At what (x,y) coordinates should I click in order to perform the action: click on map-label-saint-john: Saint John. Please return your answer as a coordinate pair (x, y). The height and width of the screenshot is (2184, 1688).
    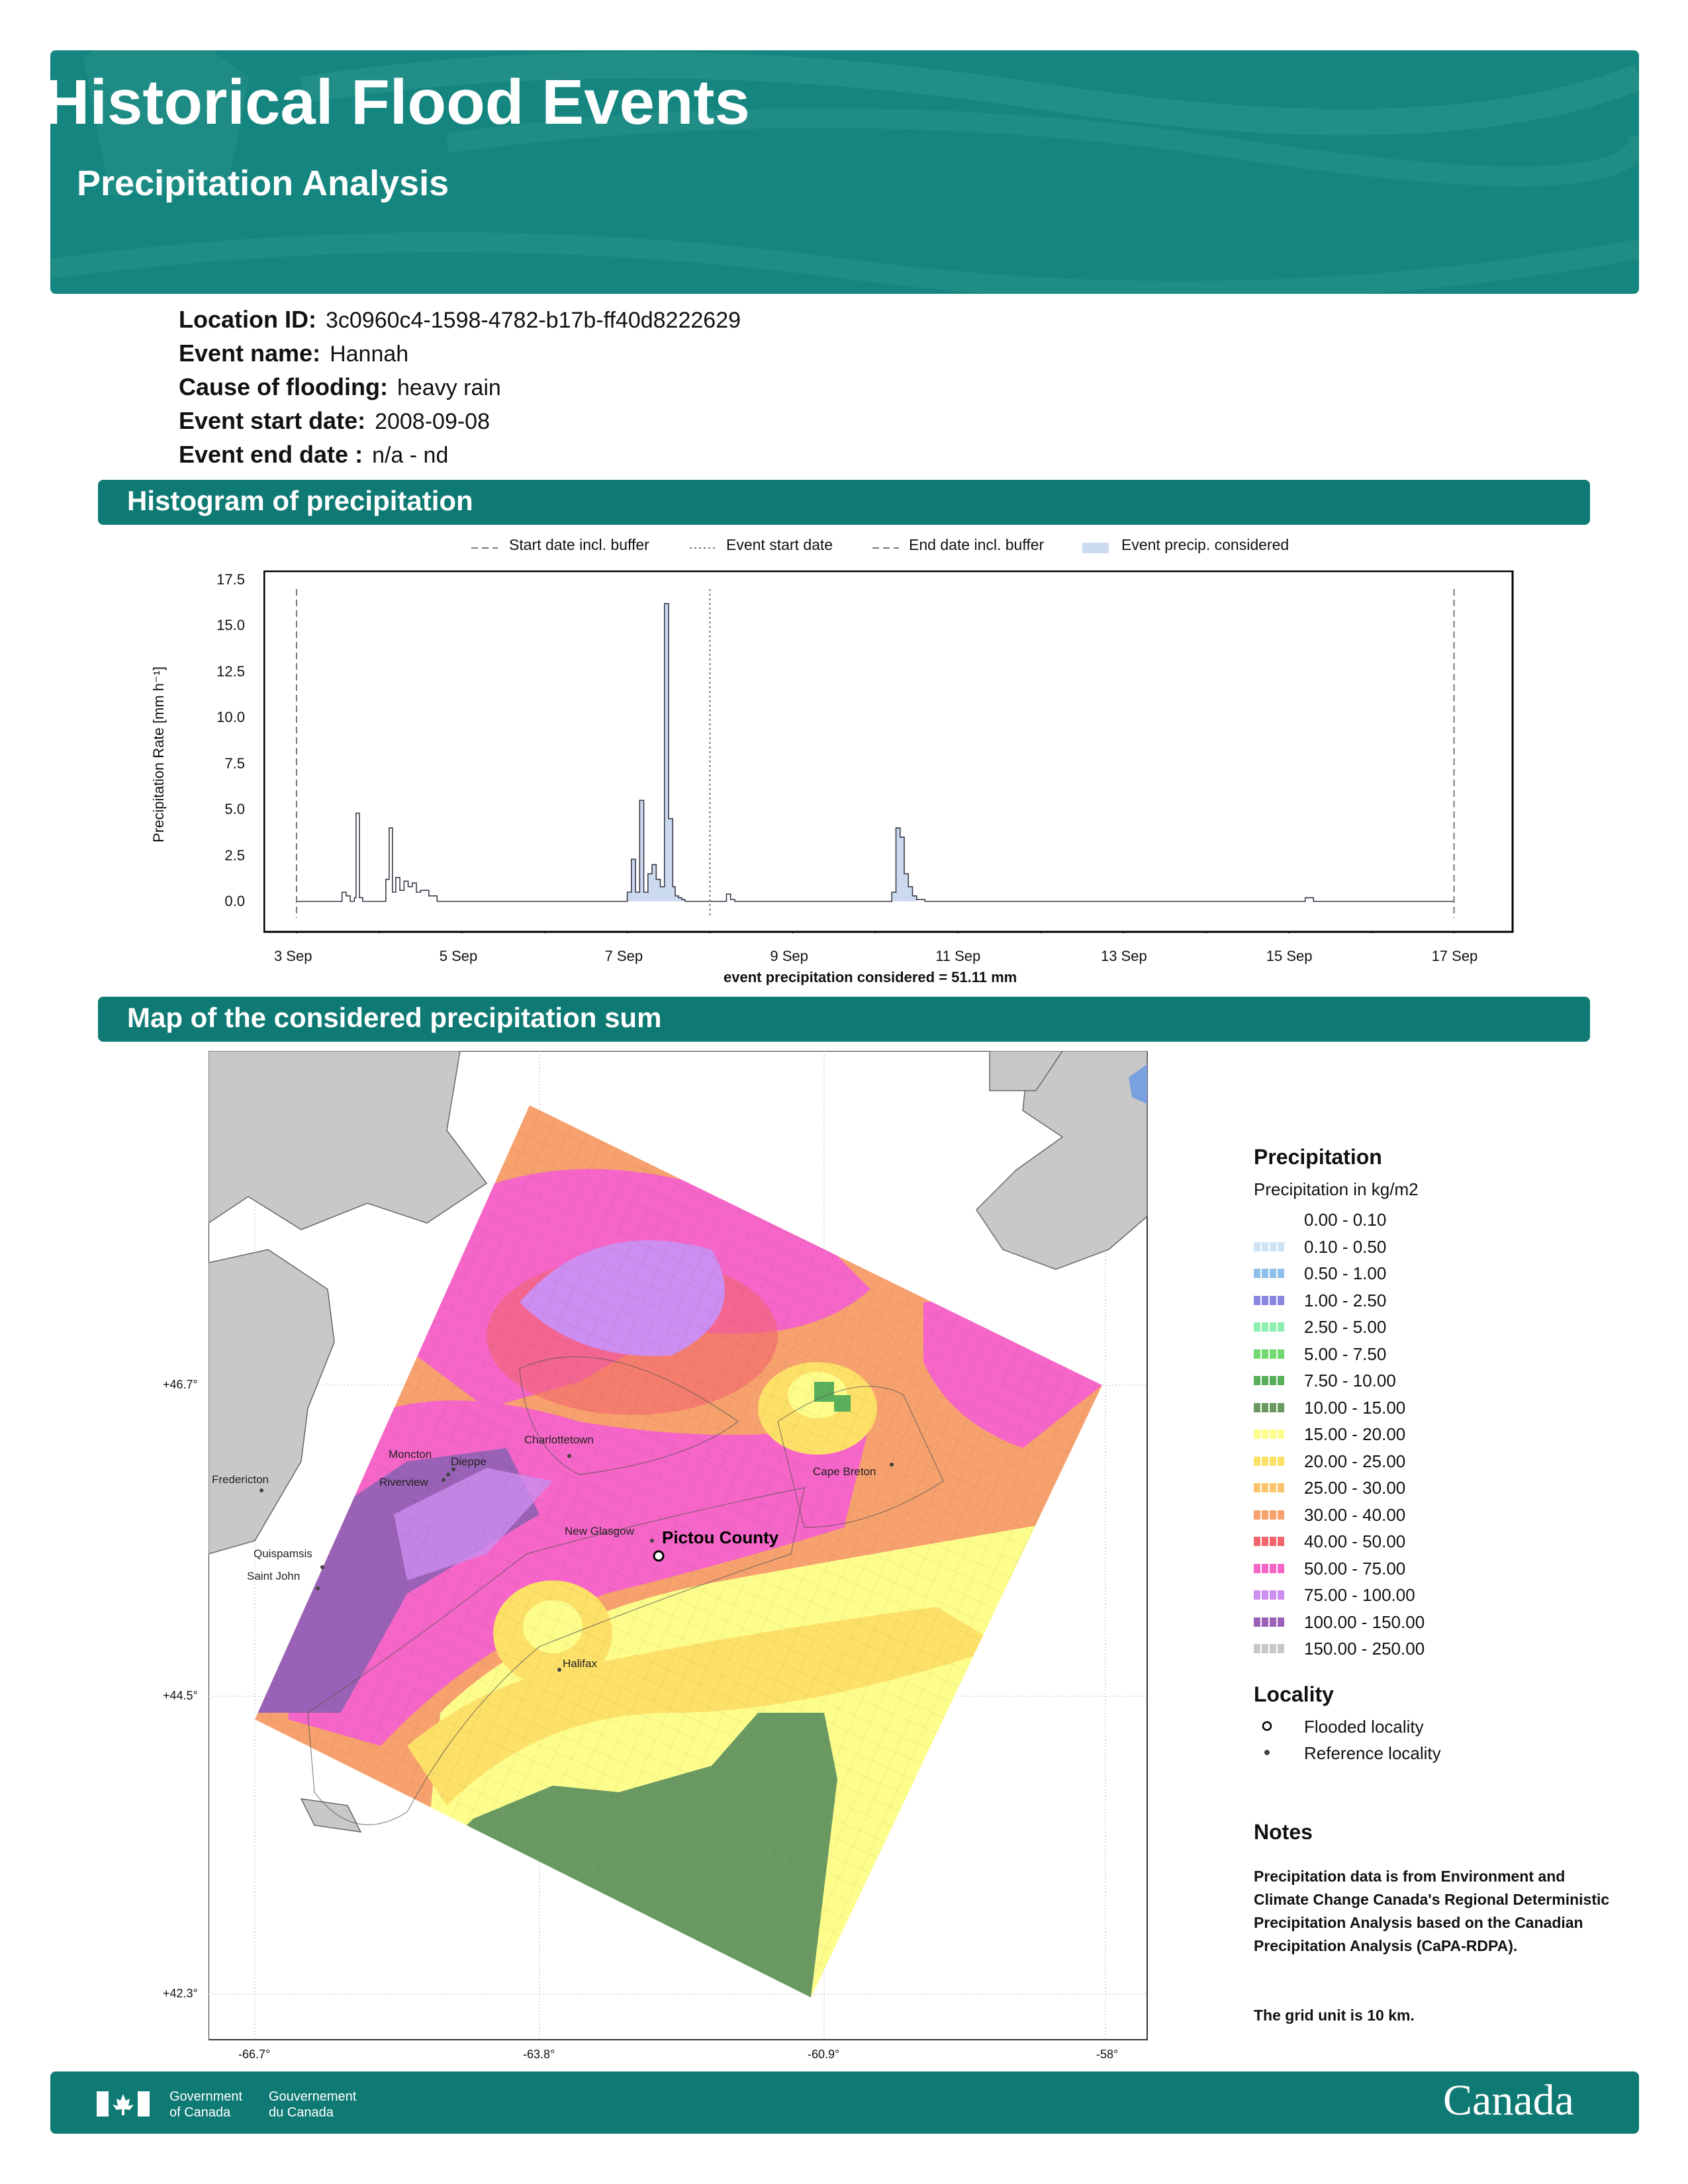
    Looking at the image, I should click on (274, 1576).